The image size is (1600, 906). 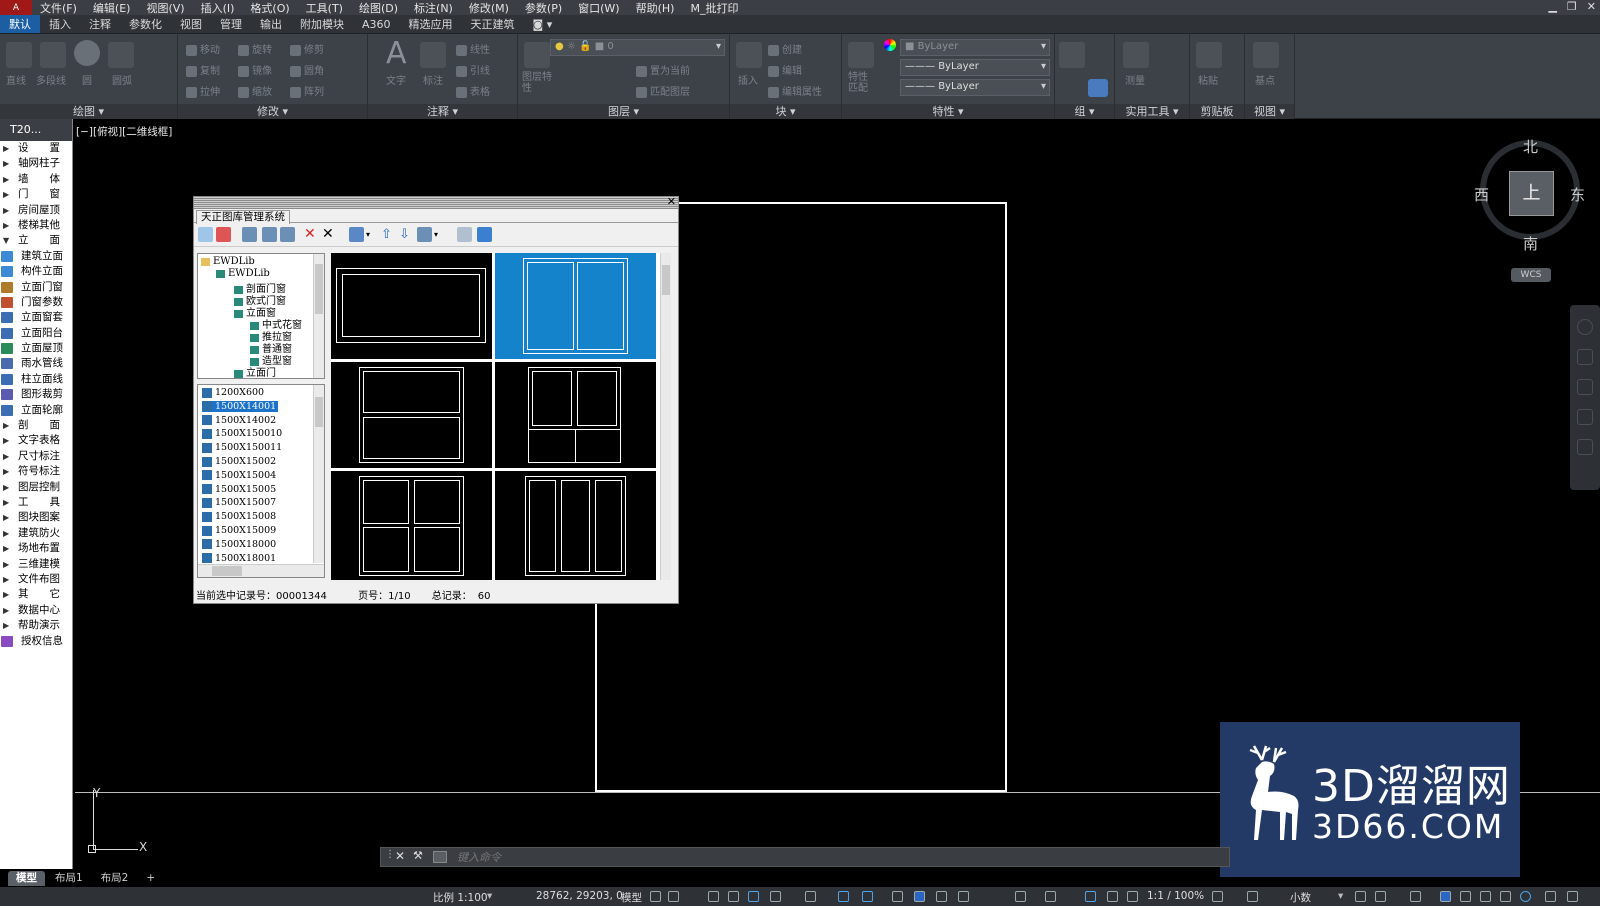 What do you see at coordinates (203, 90) in the screenshot?
I see `modify-stretch: 拉伸` at bounding box center [203, 90].